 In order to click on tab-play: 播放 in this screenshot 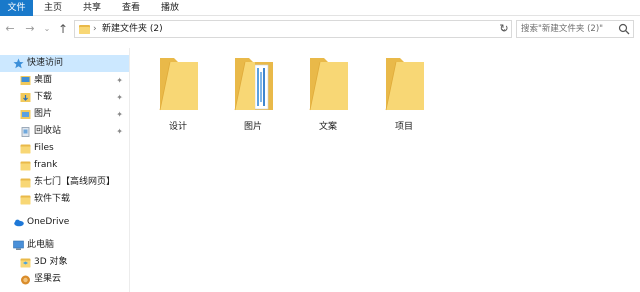, I will do `click(170, 8)`.